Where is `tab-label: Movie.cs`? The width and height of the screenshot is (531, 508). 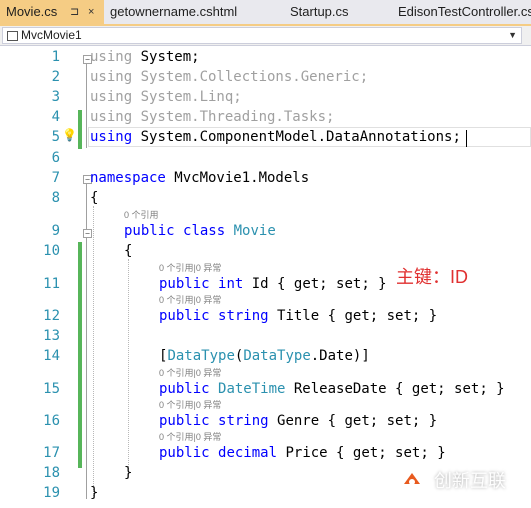
tab-label: Movie.cs is located at coordinates (32, 11).